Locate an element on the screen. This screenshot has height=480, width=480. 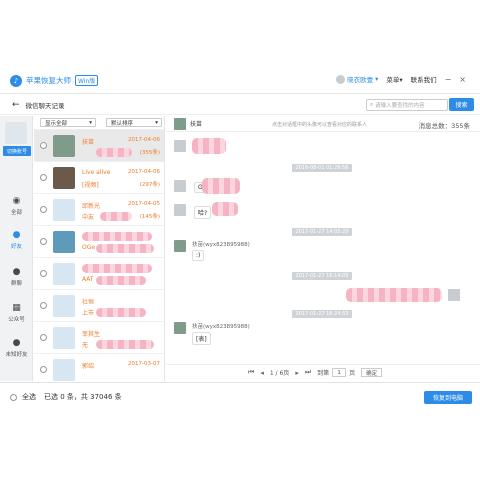
last-message: OGe is located at coordinates (89, 247).